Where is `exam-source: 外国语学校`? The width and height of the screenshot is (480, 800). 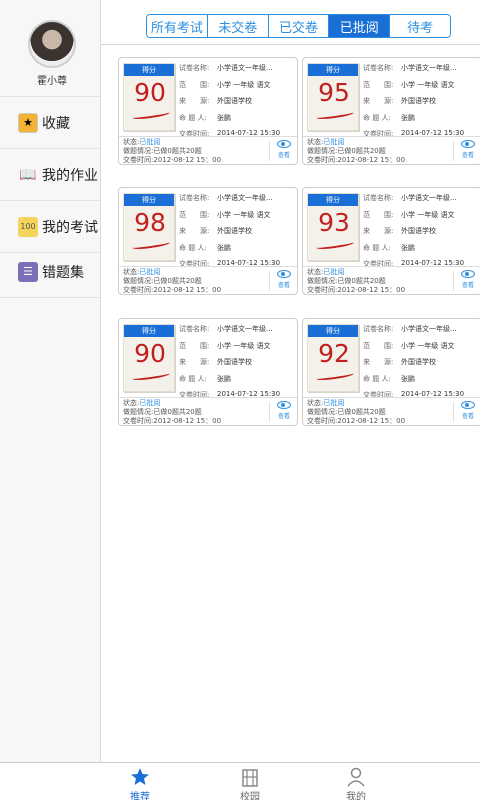 exam-source: 外国语学校 is located at coordinates (234, 101).